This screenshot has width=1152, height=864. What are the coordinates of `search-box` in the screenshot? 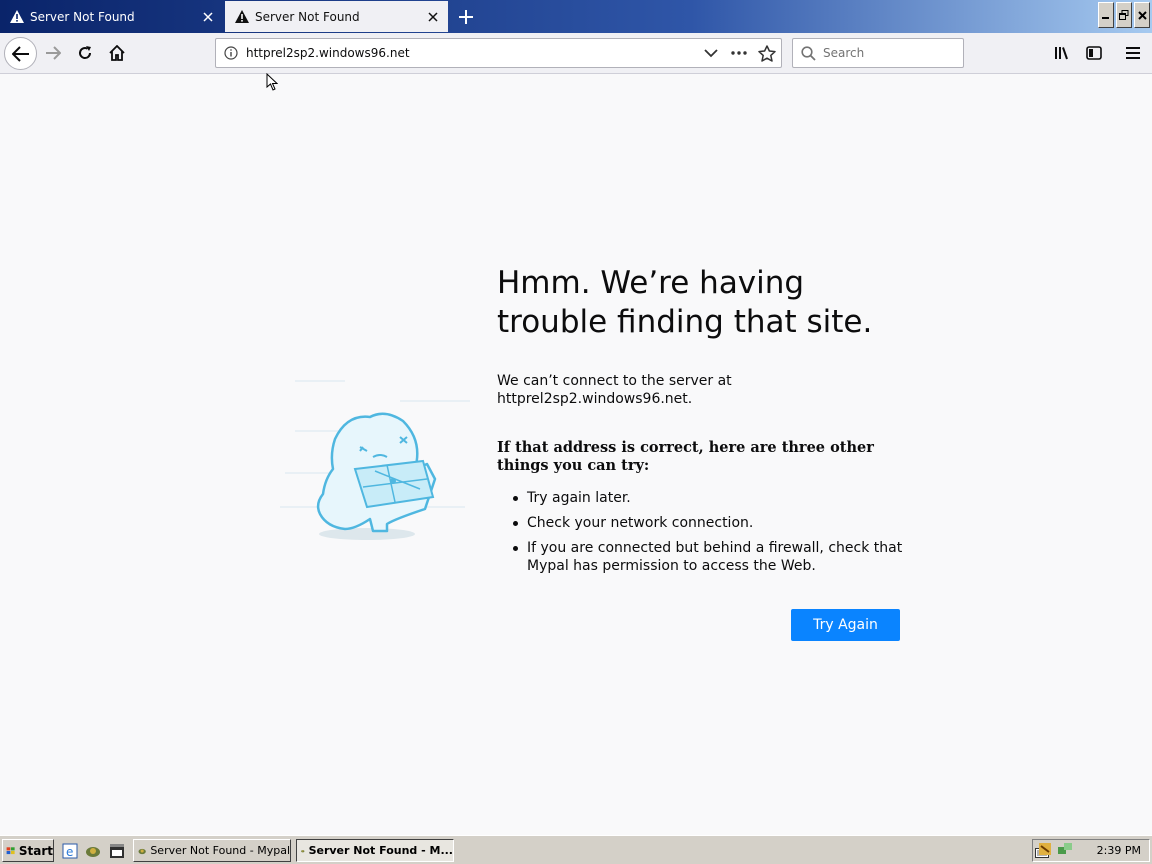 It's located at (878, 53).